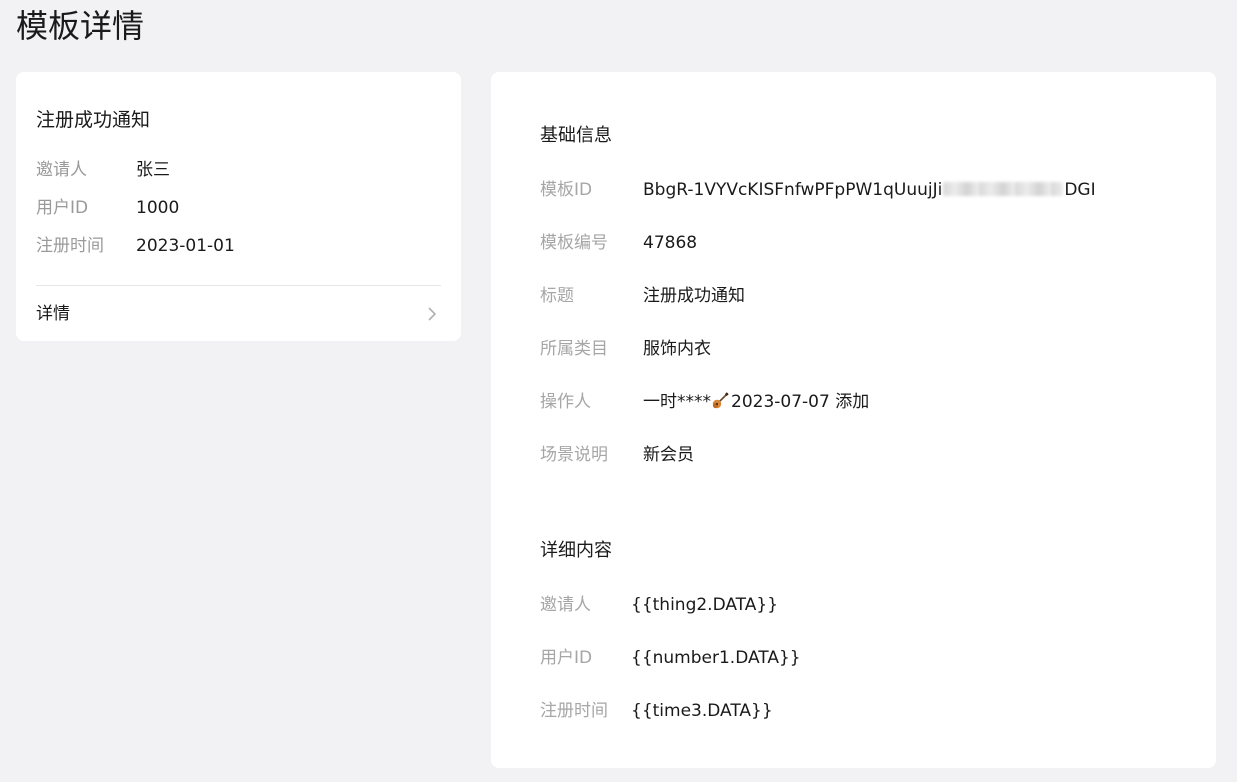  What do you see at coordinates (868, 605) in the screenshot?
I see `detail-row-inviter: 邀请人 {{thing2.DATA}}` at bounding box center [868, 605].